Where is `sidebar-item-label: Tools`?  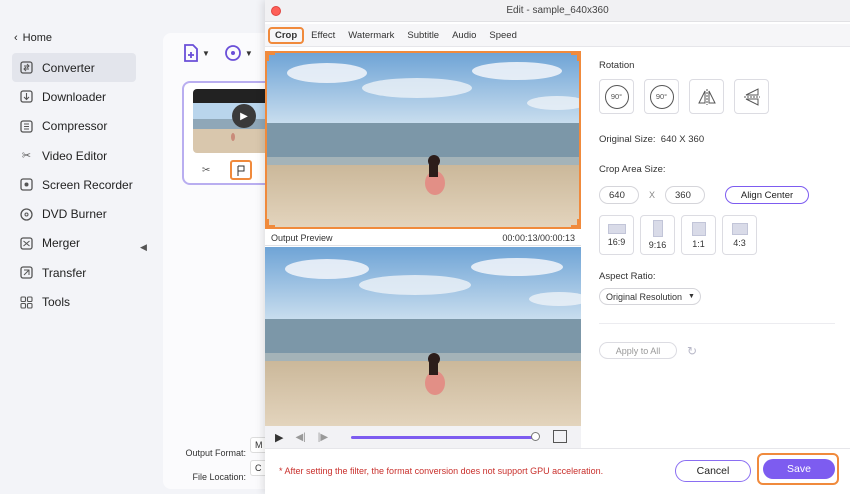 sidebar-item-label: Tools is located at coordinates (56, 302).